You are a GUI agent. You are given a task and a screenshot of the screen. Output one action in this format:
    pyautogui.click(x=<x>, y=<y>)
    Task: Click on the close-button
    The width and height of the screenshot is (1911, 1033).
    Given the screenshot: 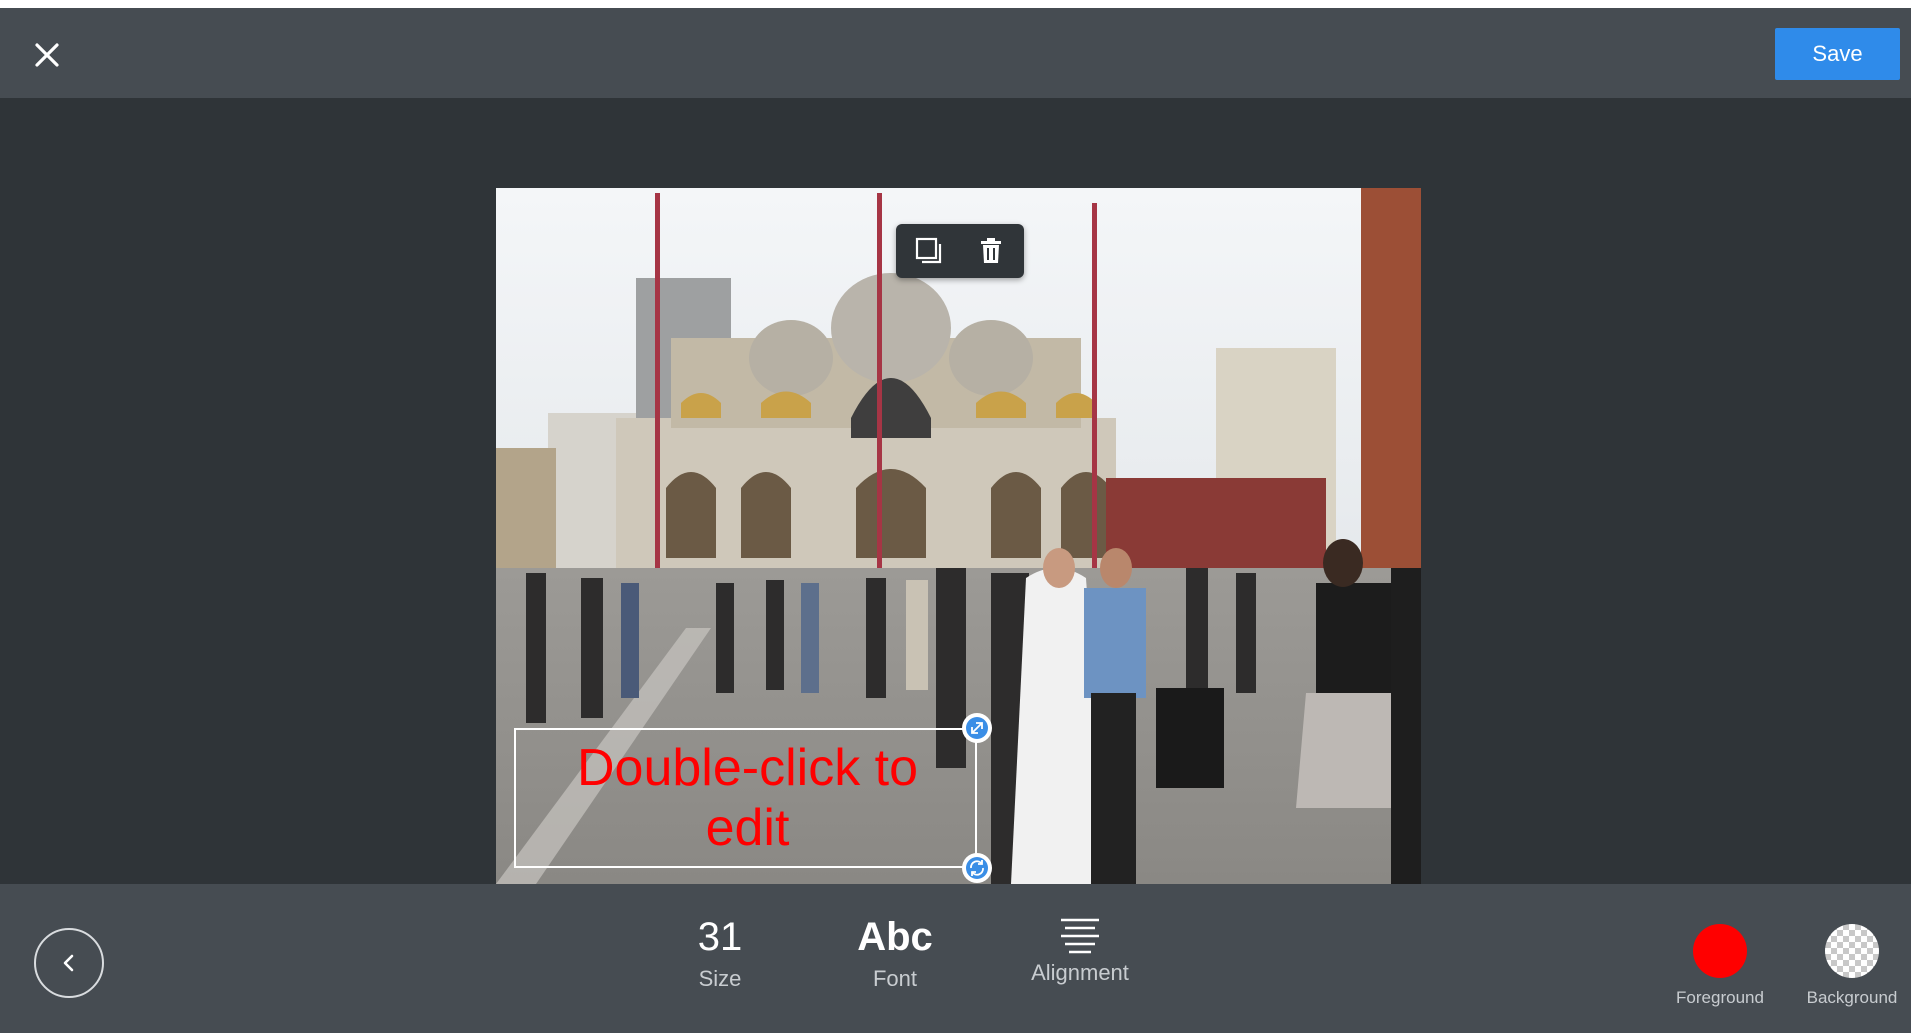 What is the action you would take?
    pyautogui.click(x=47, y=55)
    